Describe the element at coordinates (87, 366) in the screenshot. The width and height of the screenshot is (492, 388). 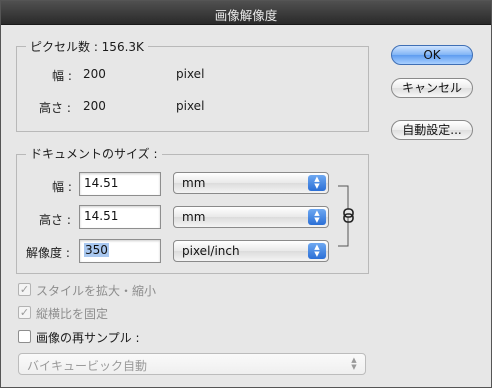
I see `resample-method-label: バイキュービック自動` at that location.